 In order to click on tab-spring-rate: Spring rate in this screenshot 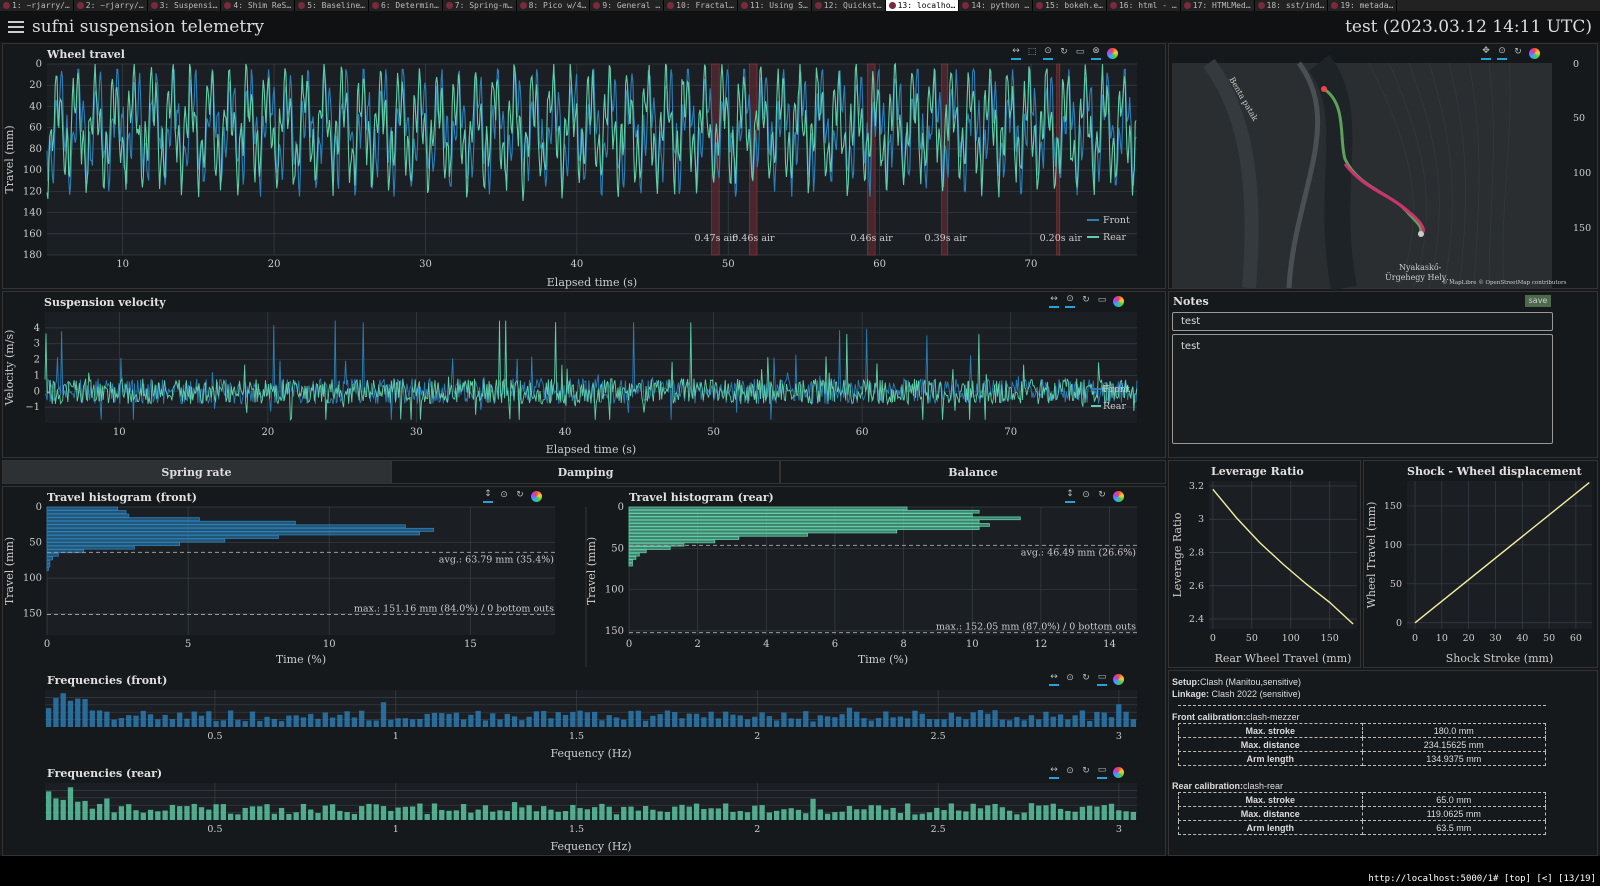, I will do `click(196, 472)`.